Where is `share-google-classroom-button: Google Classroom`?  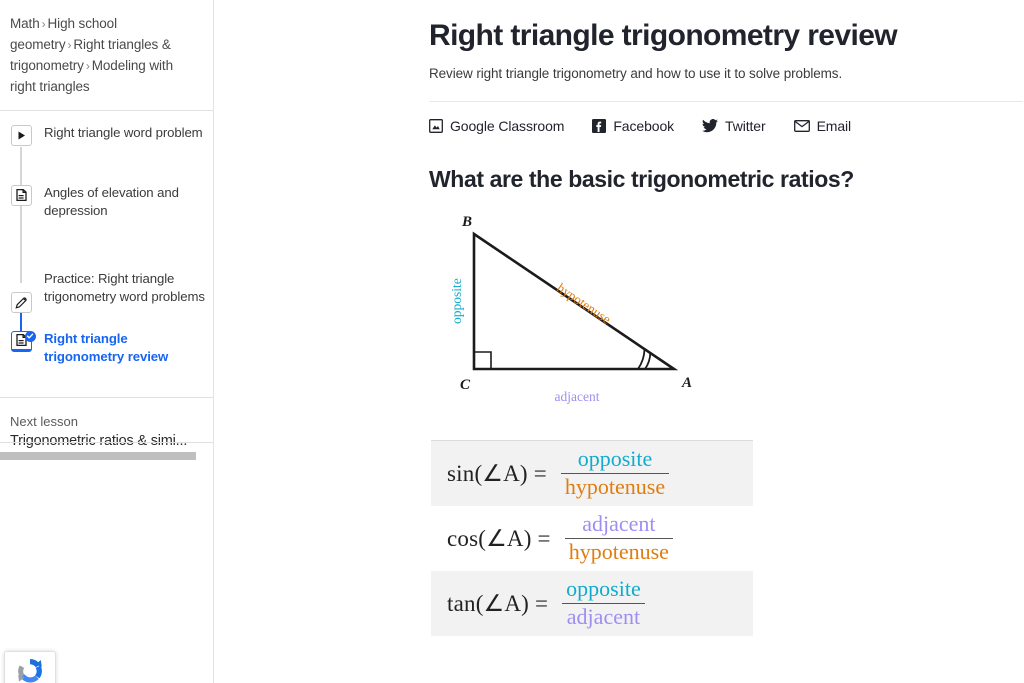 share-google-classroom-button: Google Classroom is located at coordinates (496, 126).